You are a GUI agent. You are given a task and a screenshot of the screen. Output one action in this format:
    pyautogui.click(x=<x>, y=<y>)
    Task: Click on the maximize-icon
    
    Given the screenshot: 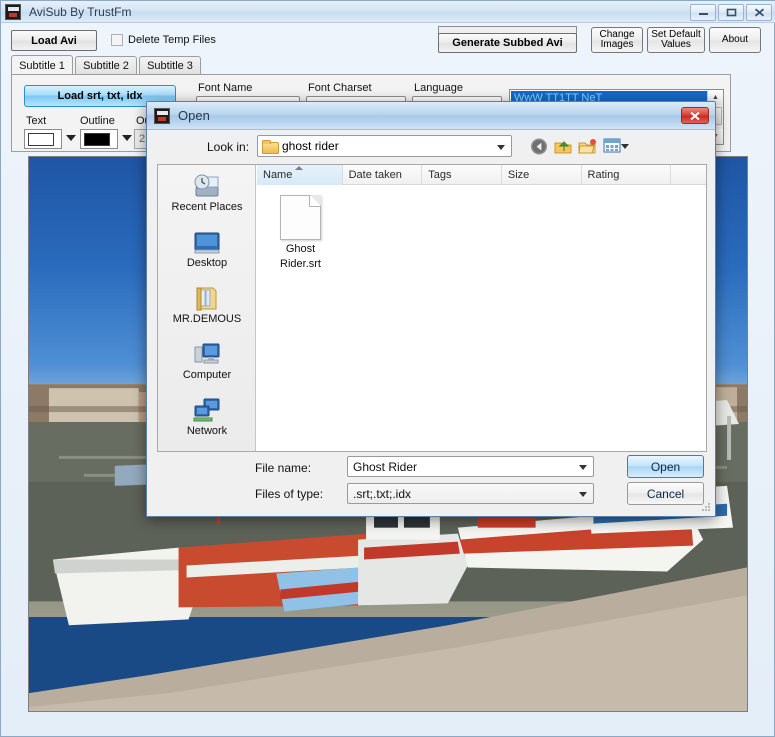 What is the action you would take?
    pyautogui.click(x=731, y=12)
    